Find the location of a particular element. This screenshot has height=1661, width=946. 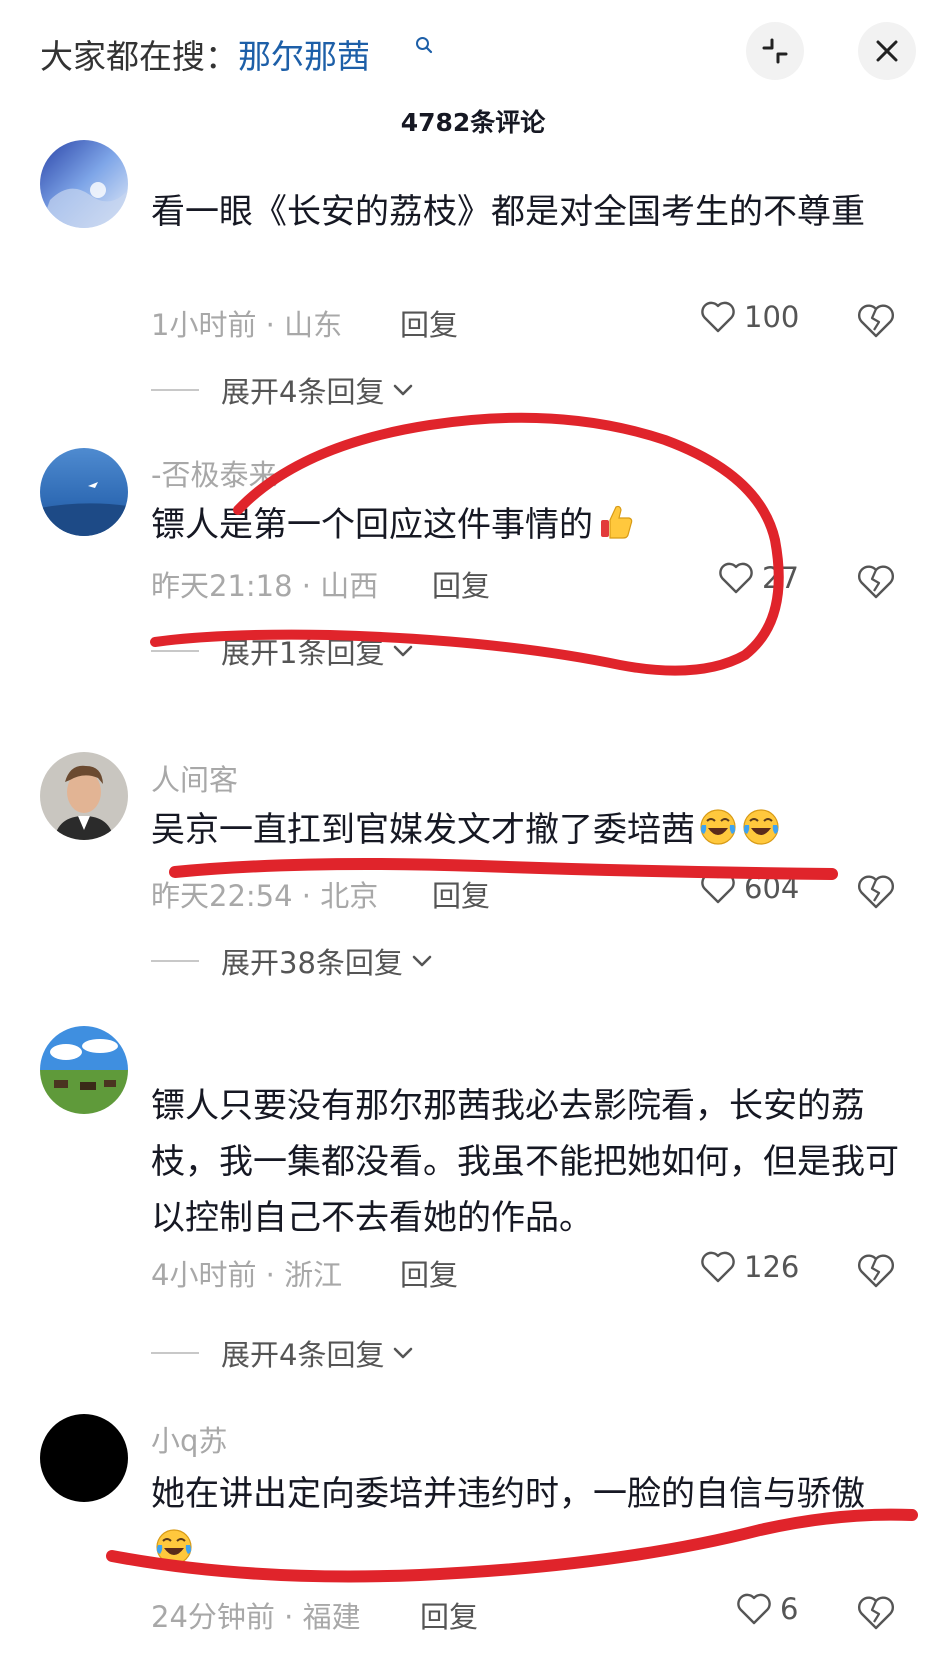

comment-location: 浙江 is located at coordinates (313, 1275).